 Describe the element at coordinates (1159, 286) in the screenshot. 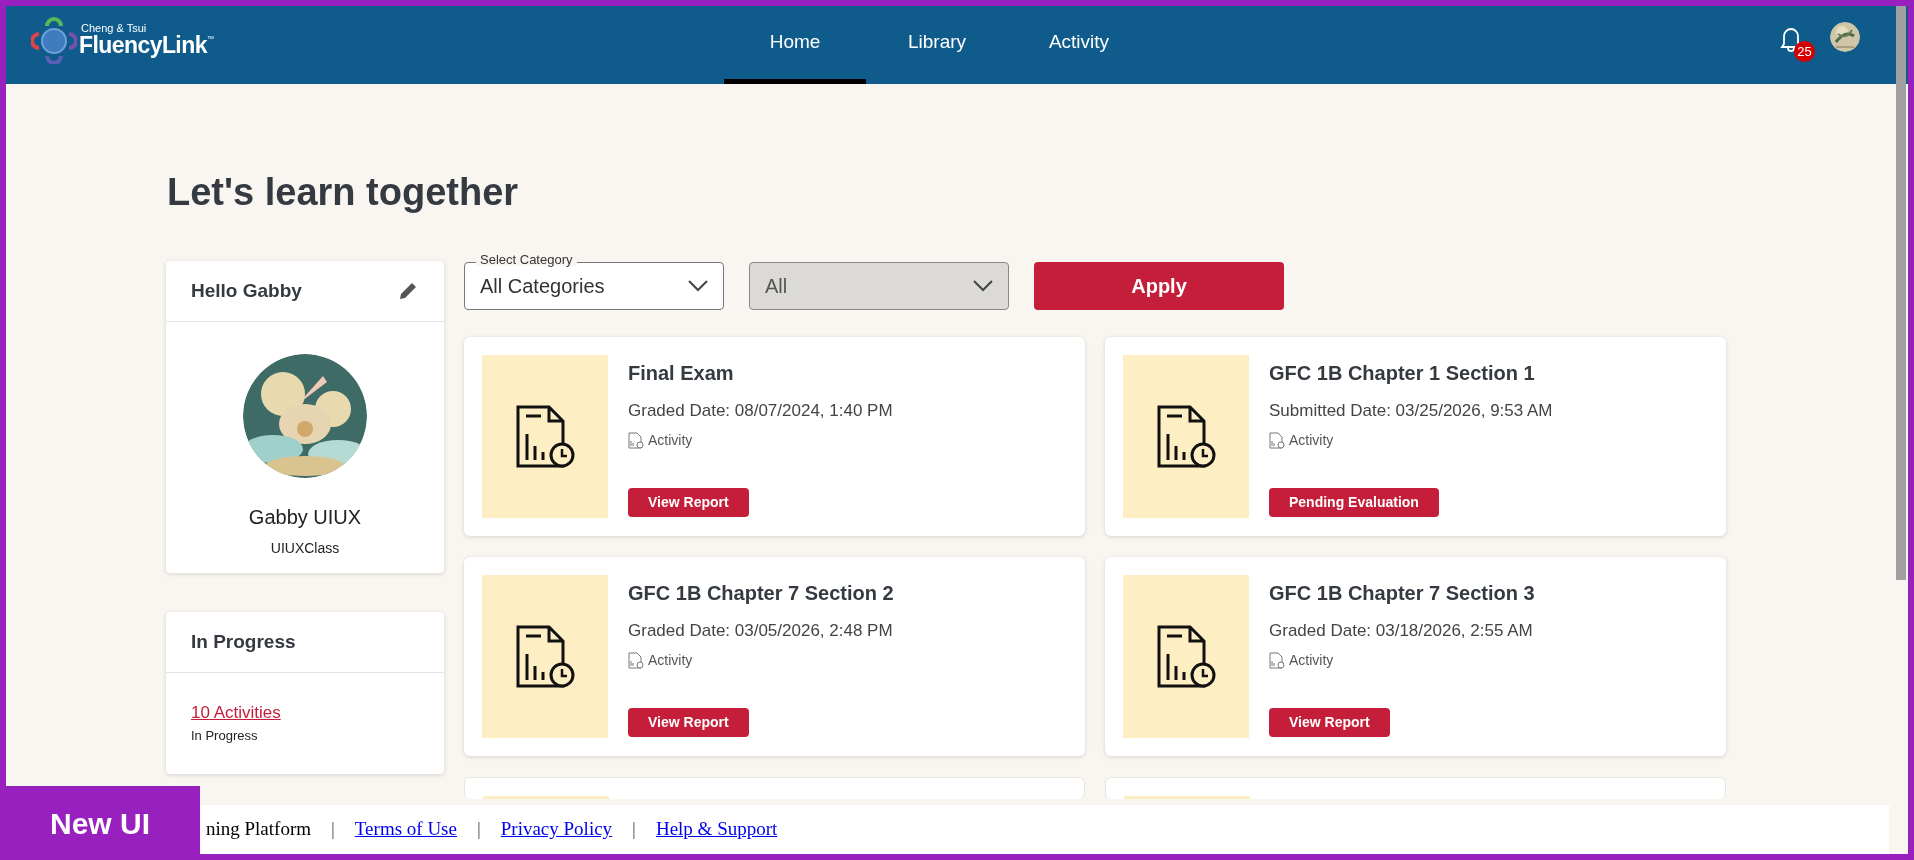

I see `apply-button: Apply` at that location.